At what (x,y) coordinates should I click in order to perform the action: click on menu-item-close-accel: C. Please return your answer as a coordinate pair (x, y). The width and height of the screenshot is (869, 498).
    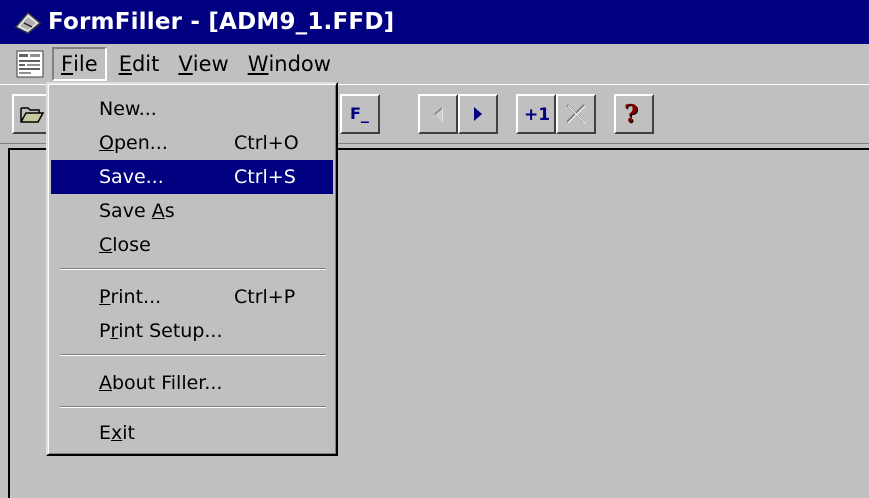
    Looking at the image, I should click on (106, 245).